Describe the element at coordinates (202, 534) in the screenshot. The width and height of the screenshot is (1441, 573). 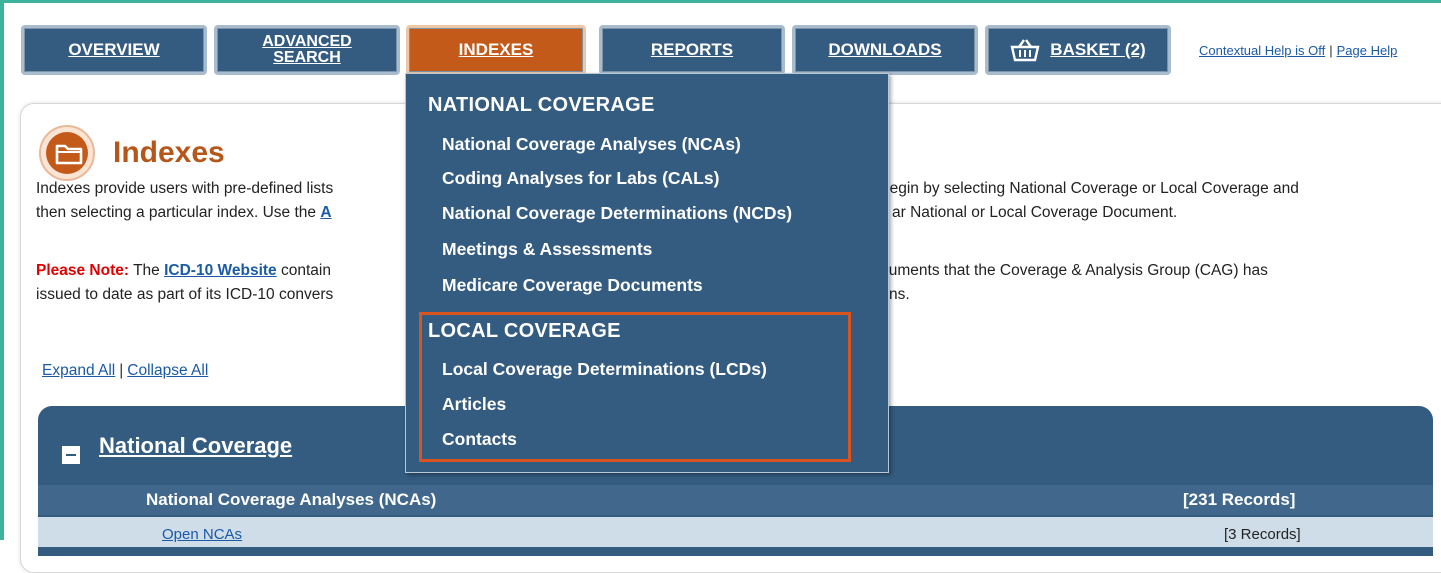
I see `open-ncas-link: Open NCAs` at that location.